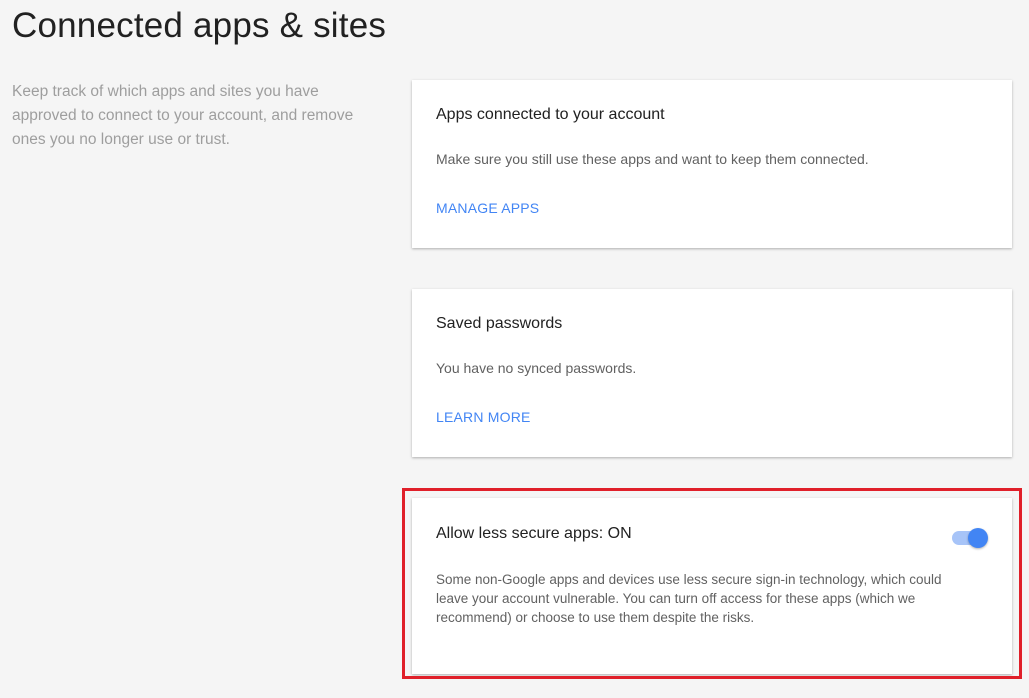  What do you see at coordinates (534, 533) in the screenshot?
I see `less-secure-apps-title: Allow less secure apps: ON` at bounding box center [534, 533].